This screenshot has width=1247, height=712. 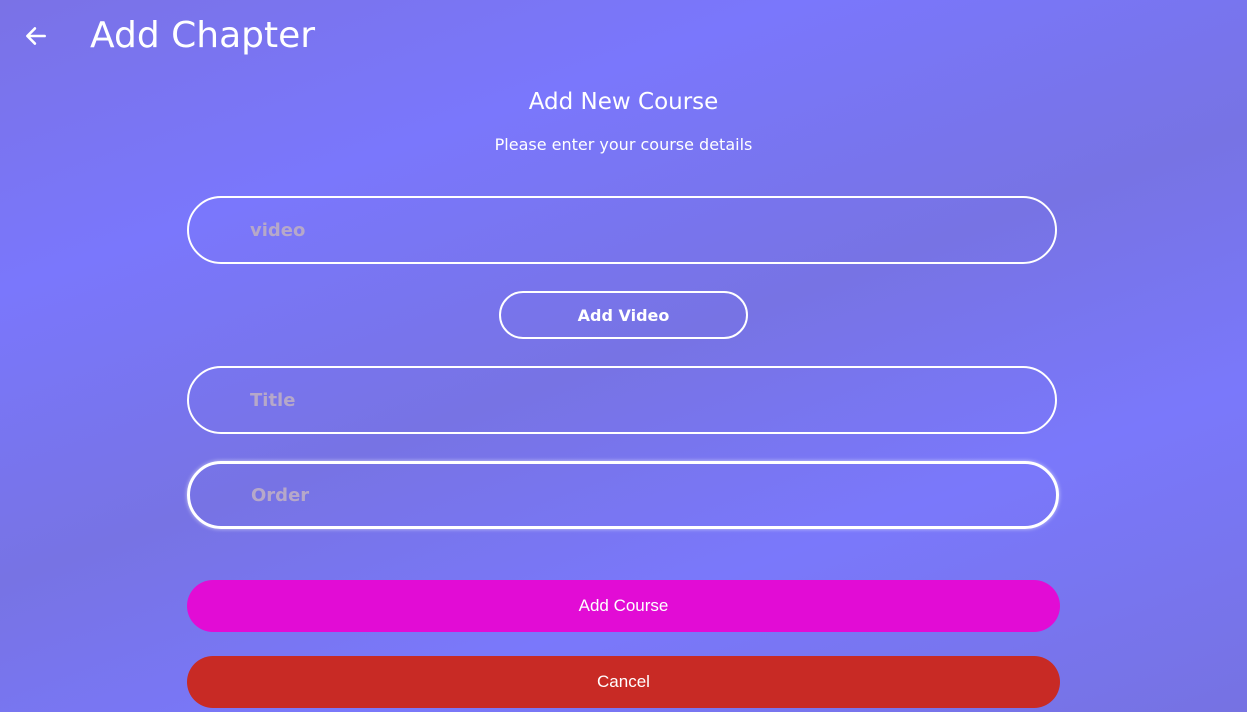 What do you see at coordinates (623, 102) in the screenshot?
I see `form-title: Add New Course` at bounding box center [623, 102].